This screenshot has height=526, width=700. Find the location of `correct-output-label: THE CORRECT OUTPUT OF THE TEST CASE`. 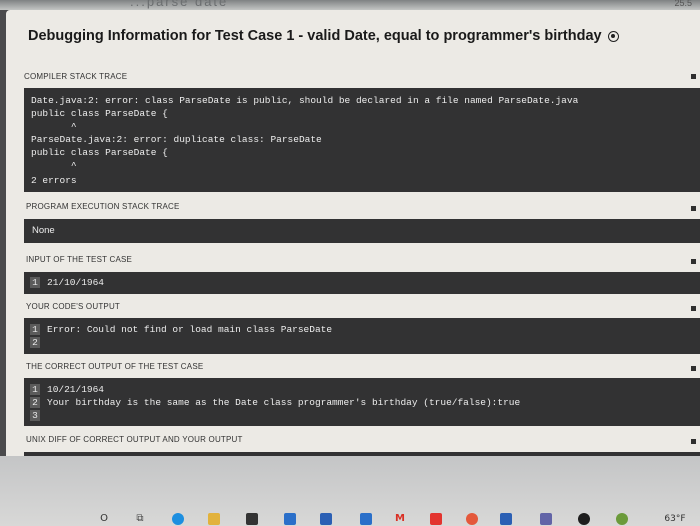

correct-output-label: THE CORRECT OUTPUT OF THE TEST CASE is located at coordinates (115, 366).